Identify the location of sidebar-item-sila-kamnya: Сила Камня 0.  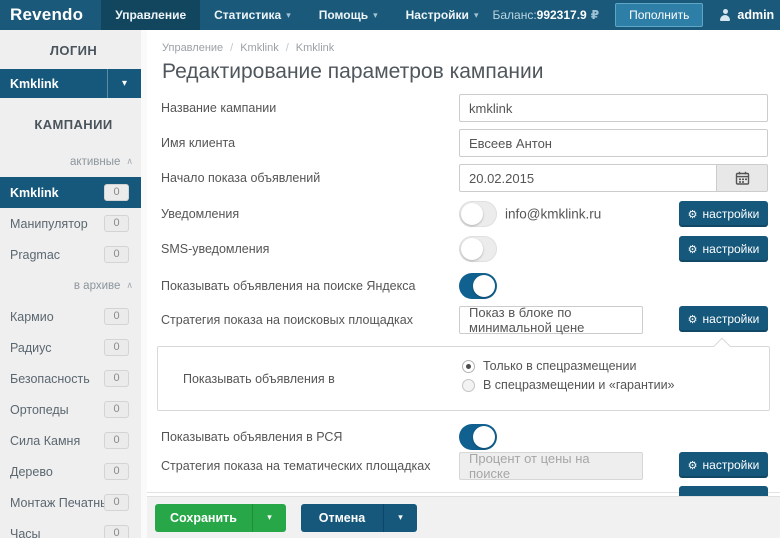
(70, 440).